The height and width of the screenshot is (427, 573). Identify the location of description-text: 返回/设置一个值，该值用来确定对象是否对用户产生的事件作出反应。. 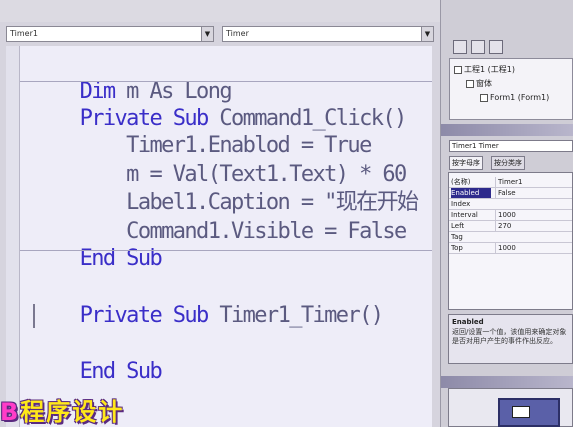
(509, 336).